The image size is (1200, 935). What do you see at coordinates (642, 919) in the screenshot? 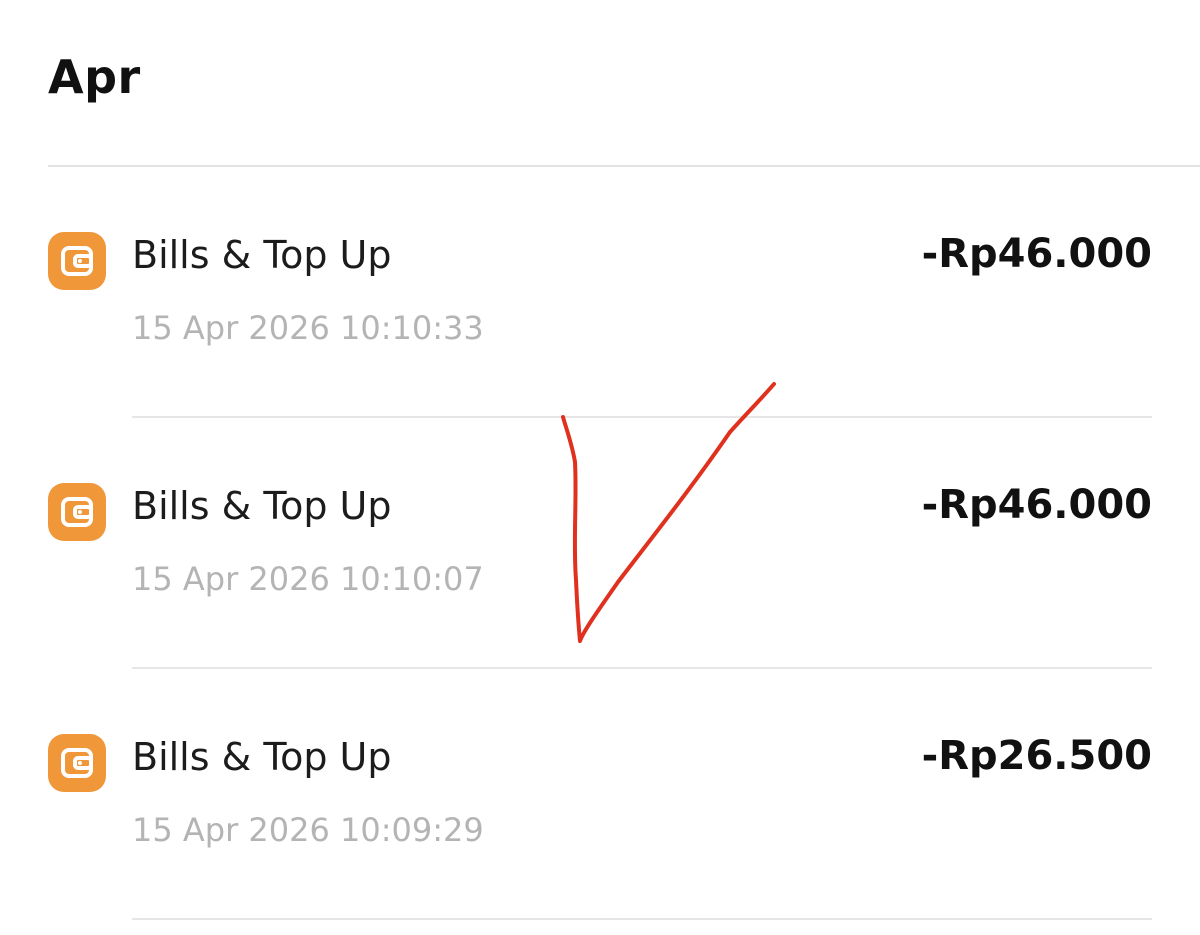
I see `row-divider` at bounding box center [642, 919].